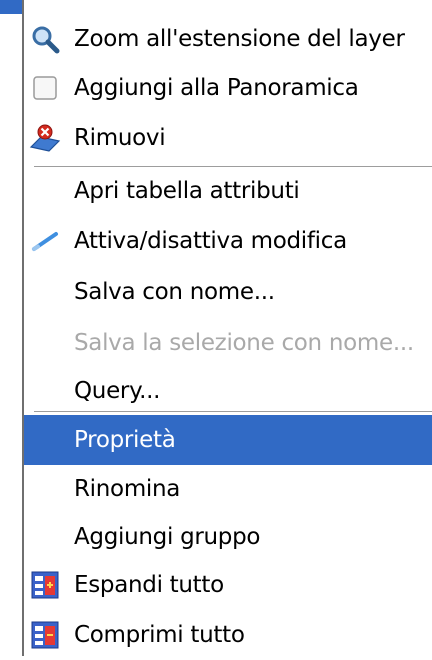 This screenshot has width=432, height=660. I want to click on menu-item-label: Rinomina, so click(127, 489).